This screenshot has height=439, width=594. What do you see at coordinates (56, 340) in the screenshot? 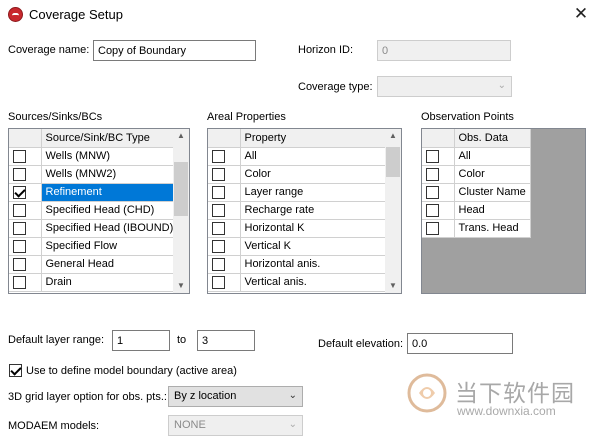
I see `layer-range-label: Default layer range:` at bounding box center [56, 340].